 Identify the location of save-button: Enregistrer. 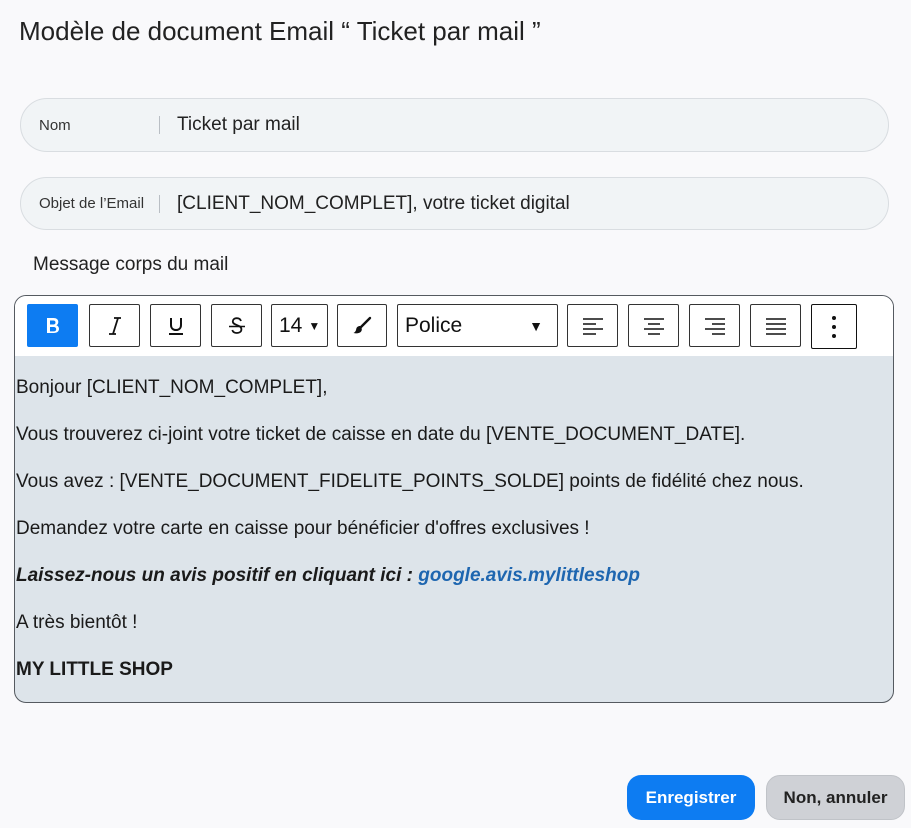
(691, 797).